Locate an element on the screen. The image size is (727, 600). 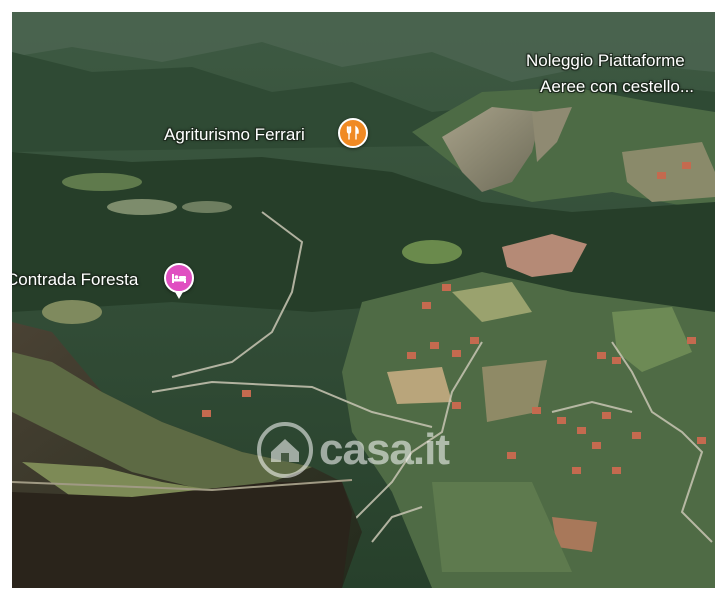
restaurant-pin is located at coordinates (353, 133).